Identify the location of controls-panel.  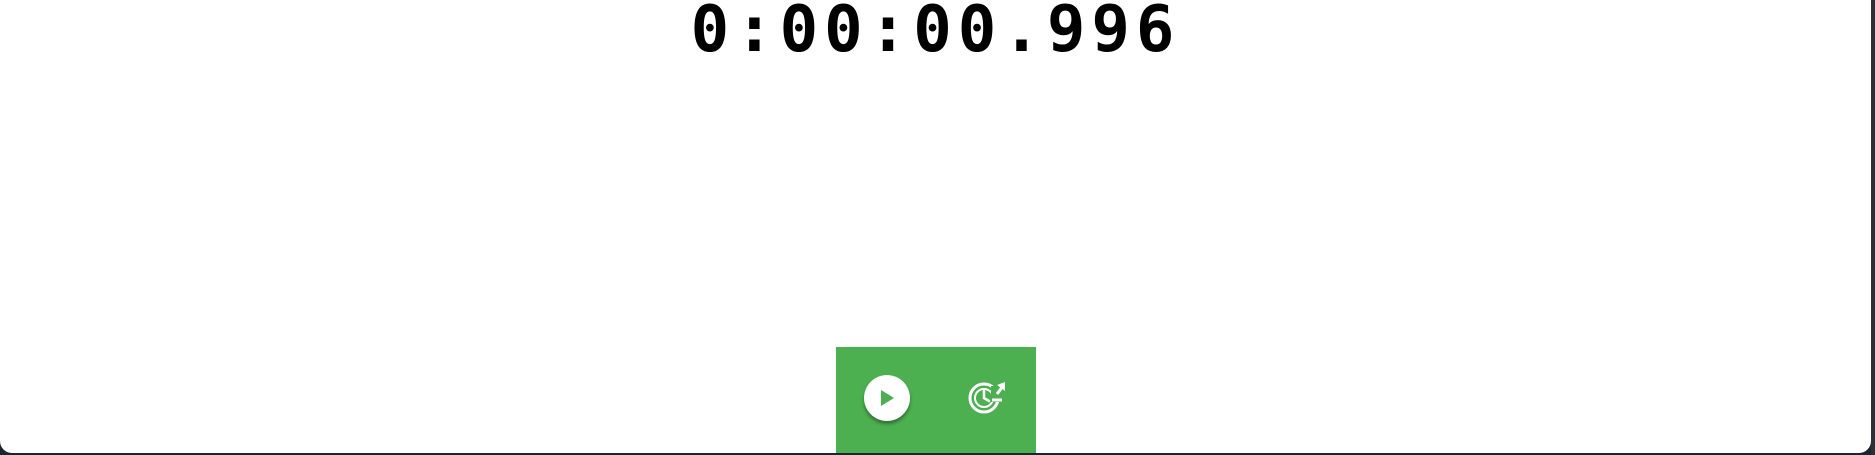
(936, 400).